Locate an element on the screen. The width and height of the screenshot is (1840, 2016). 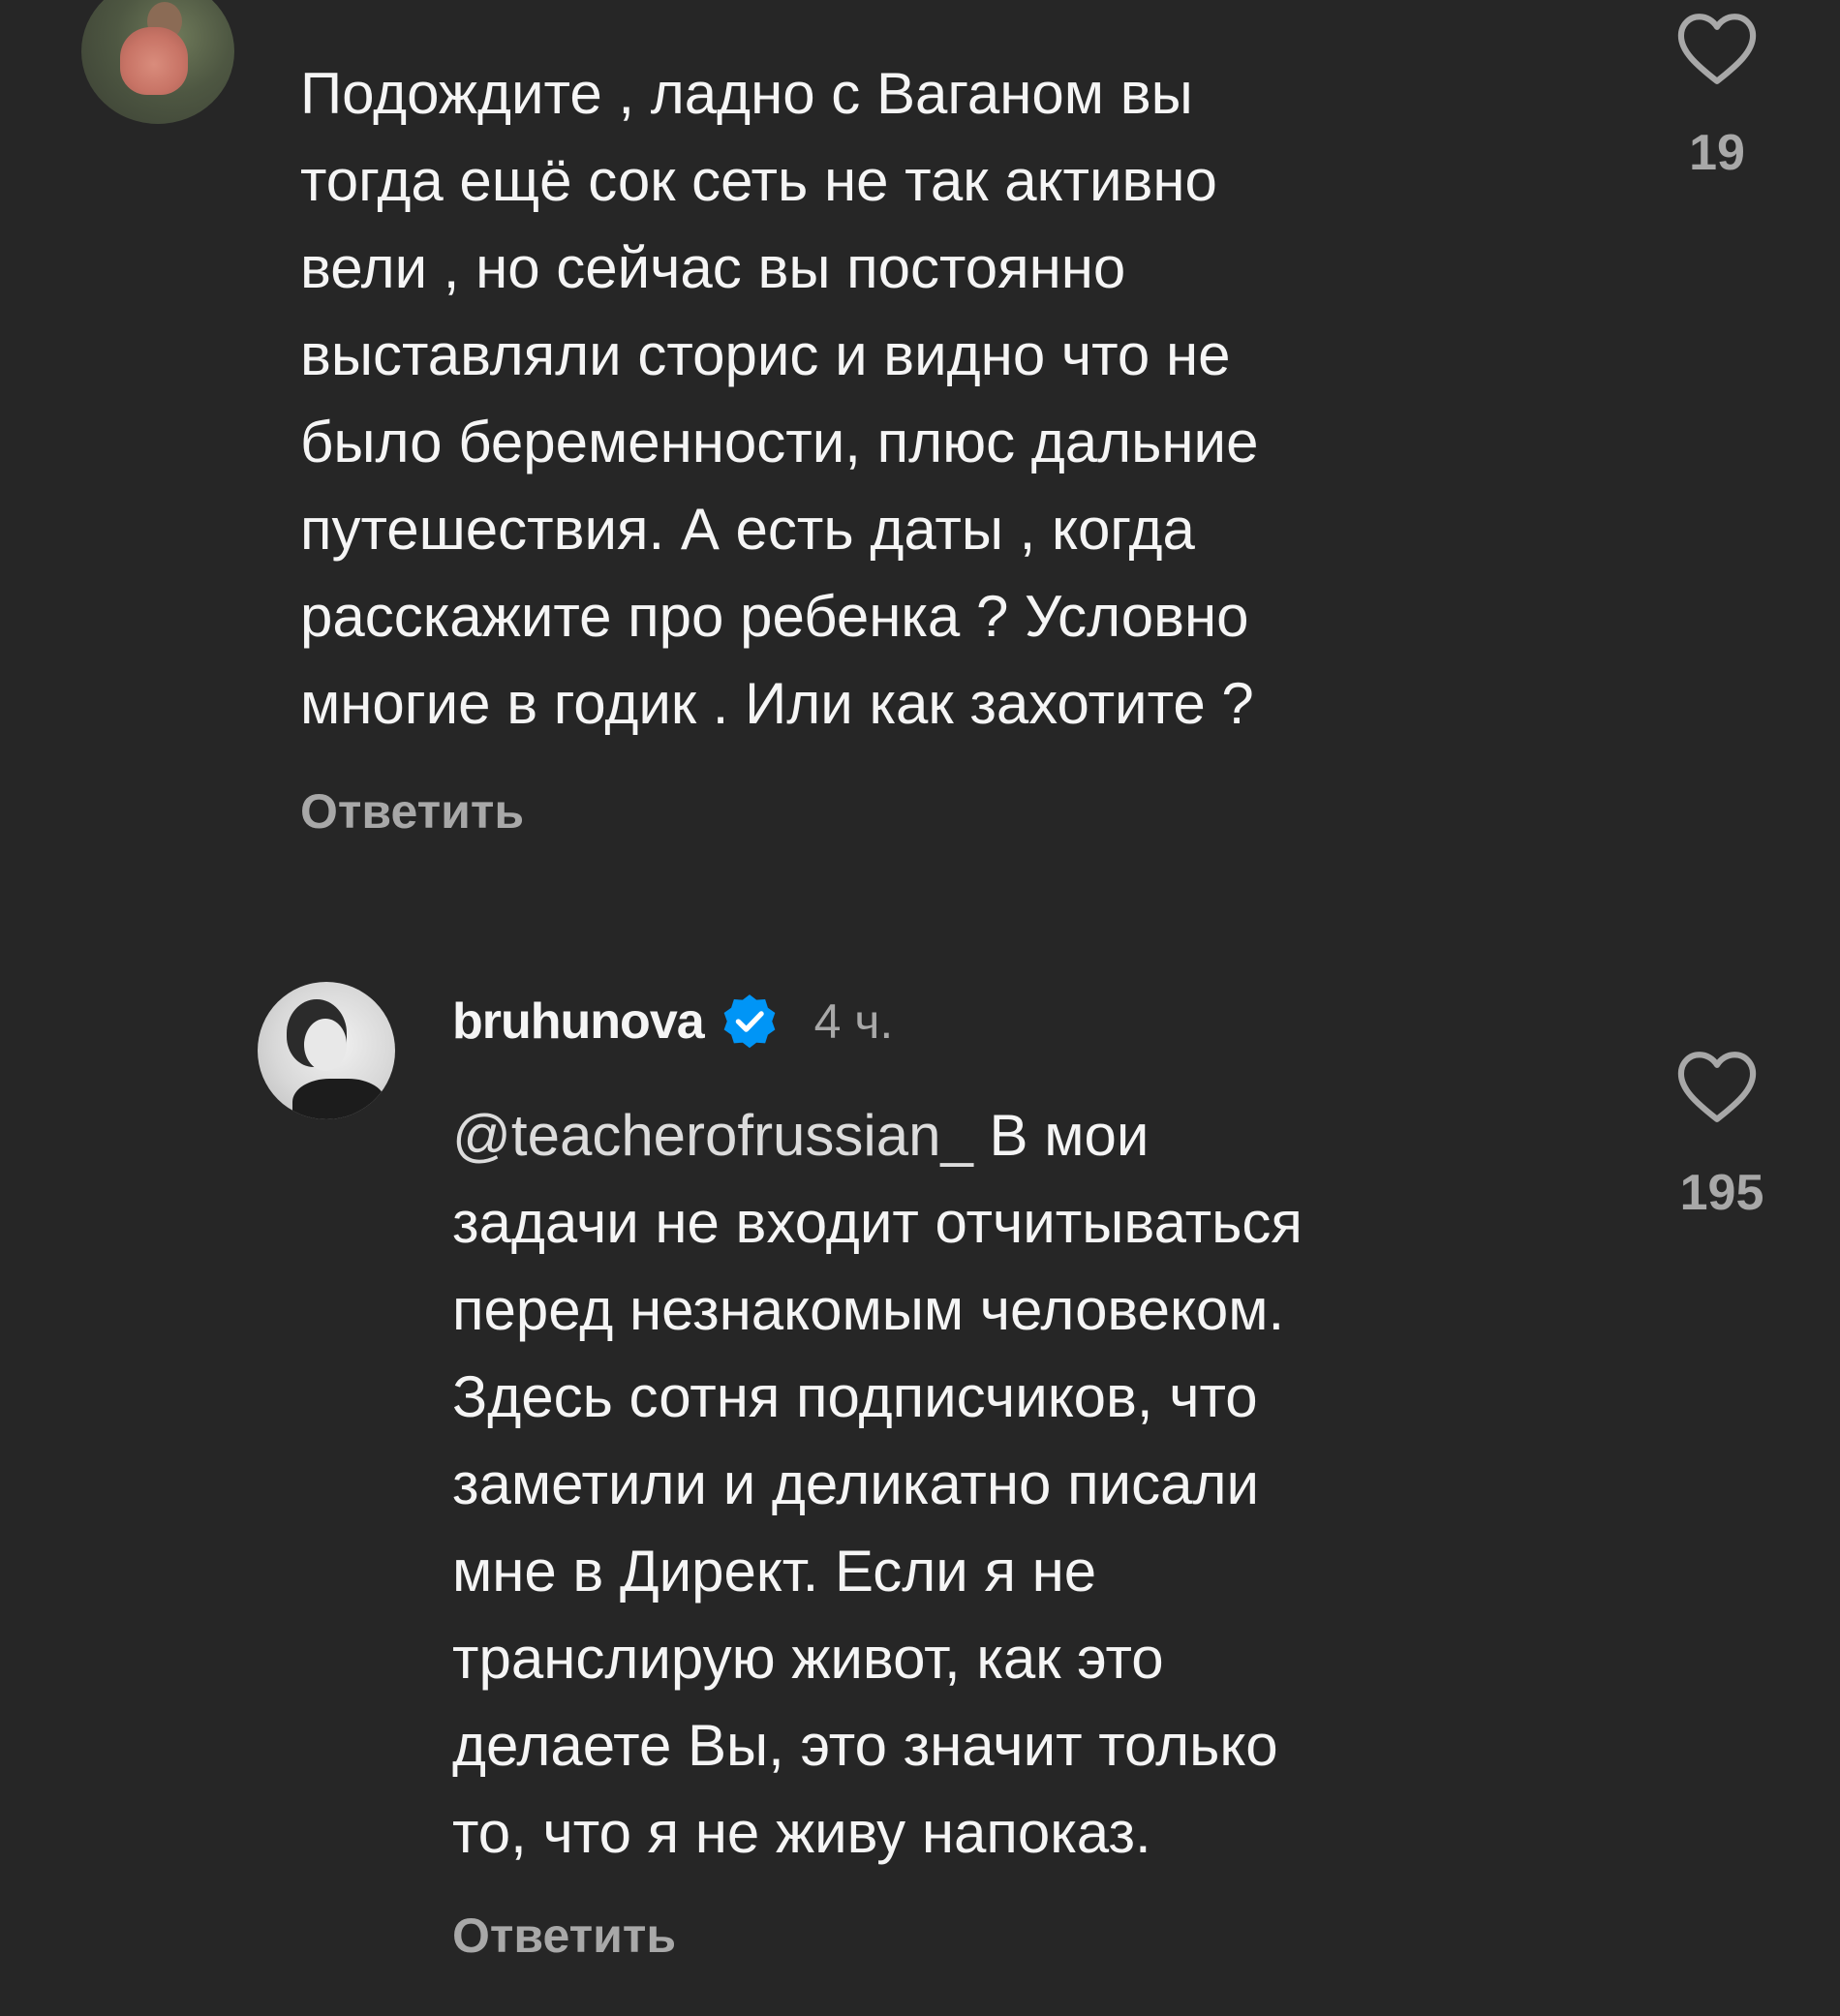
reply-line: транслирую живот, как это is located at coordinates (808, 1659).